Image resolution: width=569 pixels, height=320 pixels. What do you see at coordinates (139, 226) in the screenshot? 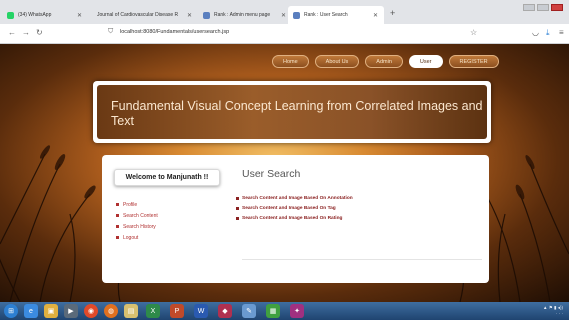
I see `sidebar-item-label: Search History` at bounding box center [139, 226].